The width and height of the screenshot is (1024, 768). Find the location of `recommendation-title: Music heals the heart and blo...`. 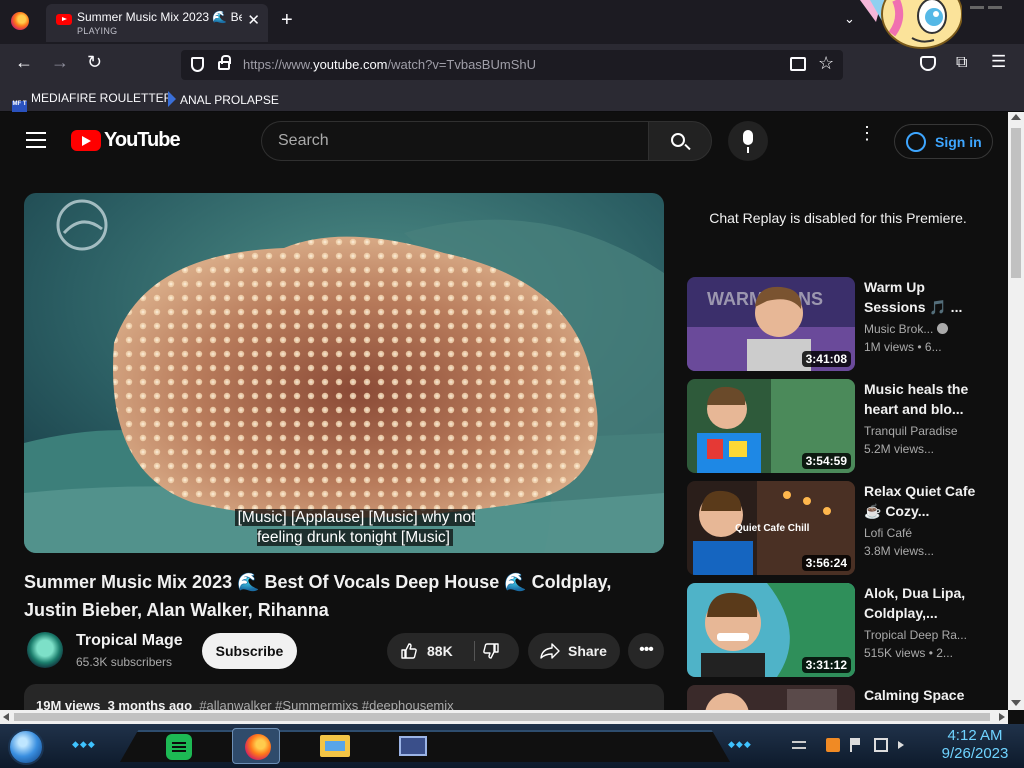

recommendation-title: Music heals the heart and blo... is located at coordinates (923, 399).